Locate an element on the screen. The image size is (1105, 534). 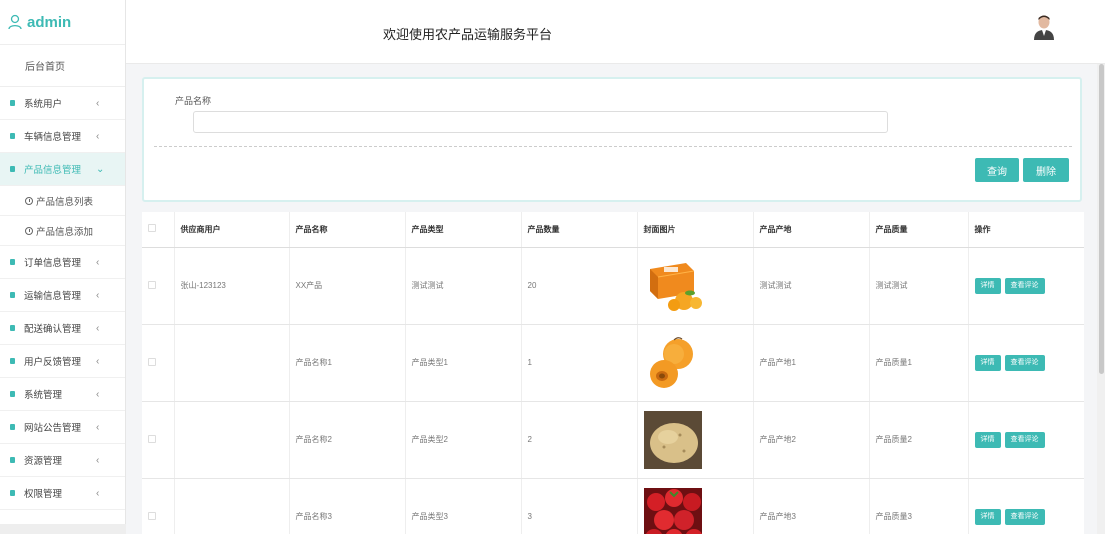
sidebar-item-label: 运输信息管理 is located at coordinates (53, 296).